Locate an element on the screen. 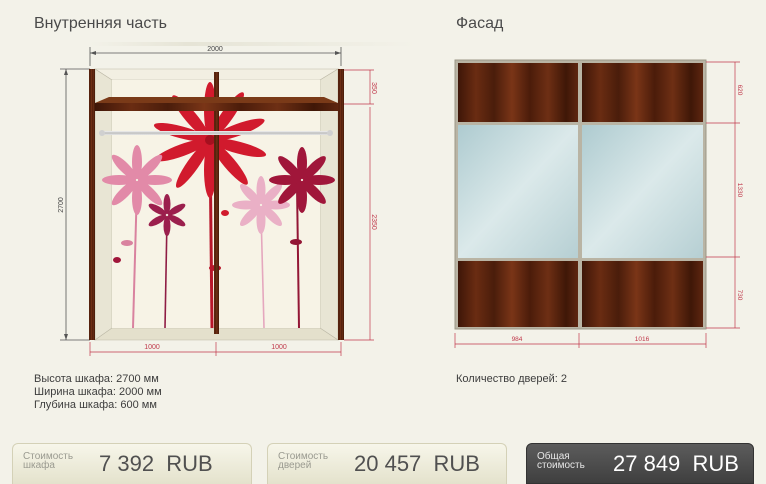  facade-height-dimension is located at coordinates (723, 195).